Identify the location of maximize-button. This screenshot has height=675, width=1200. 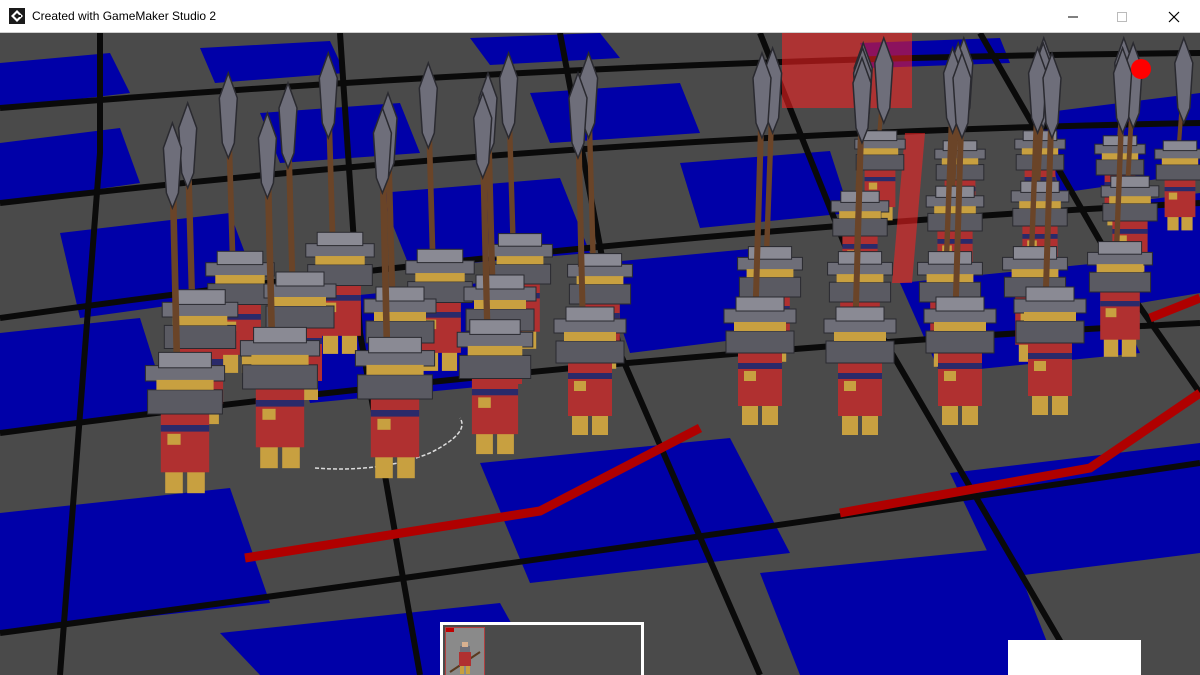
(1122, 16).